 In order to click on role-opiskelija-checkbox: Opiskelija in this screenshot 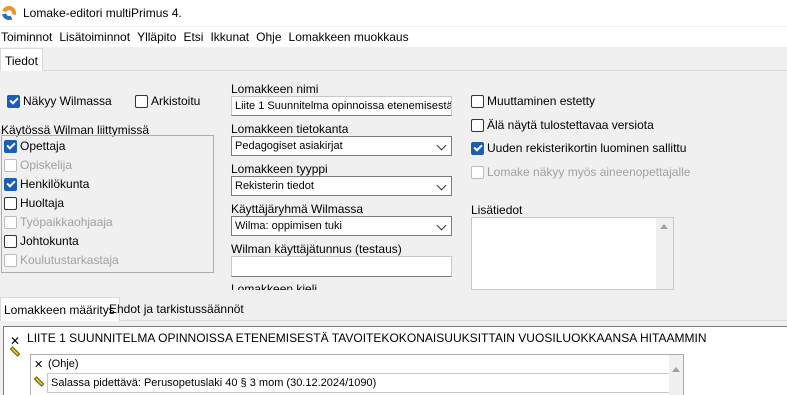, I will do `click(38, 165)`.